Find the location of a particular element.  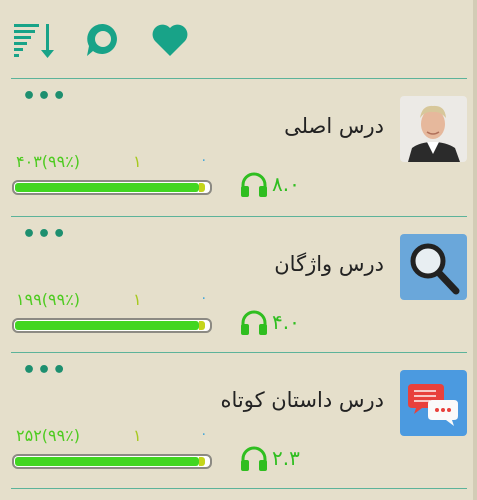

lesson-title: درس اصلی is located at coordinates (334, 126).